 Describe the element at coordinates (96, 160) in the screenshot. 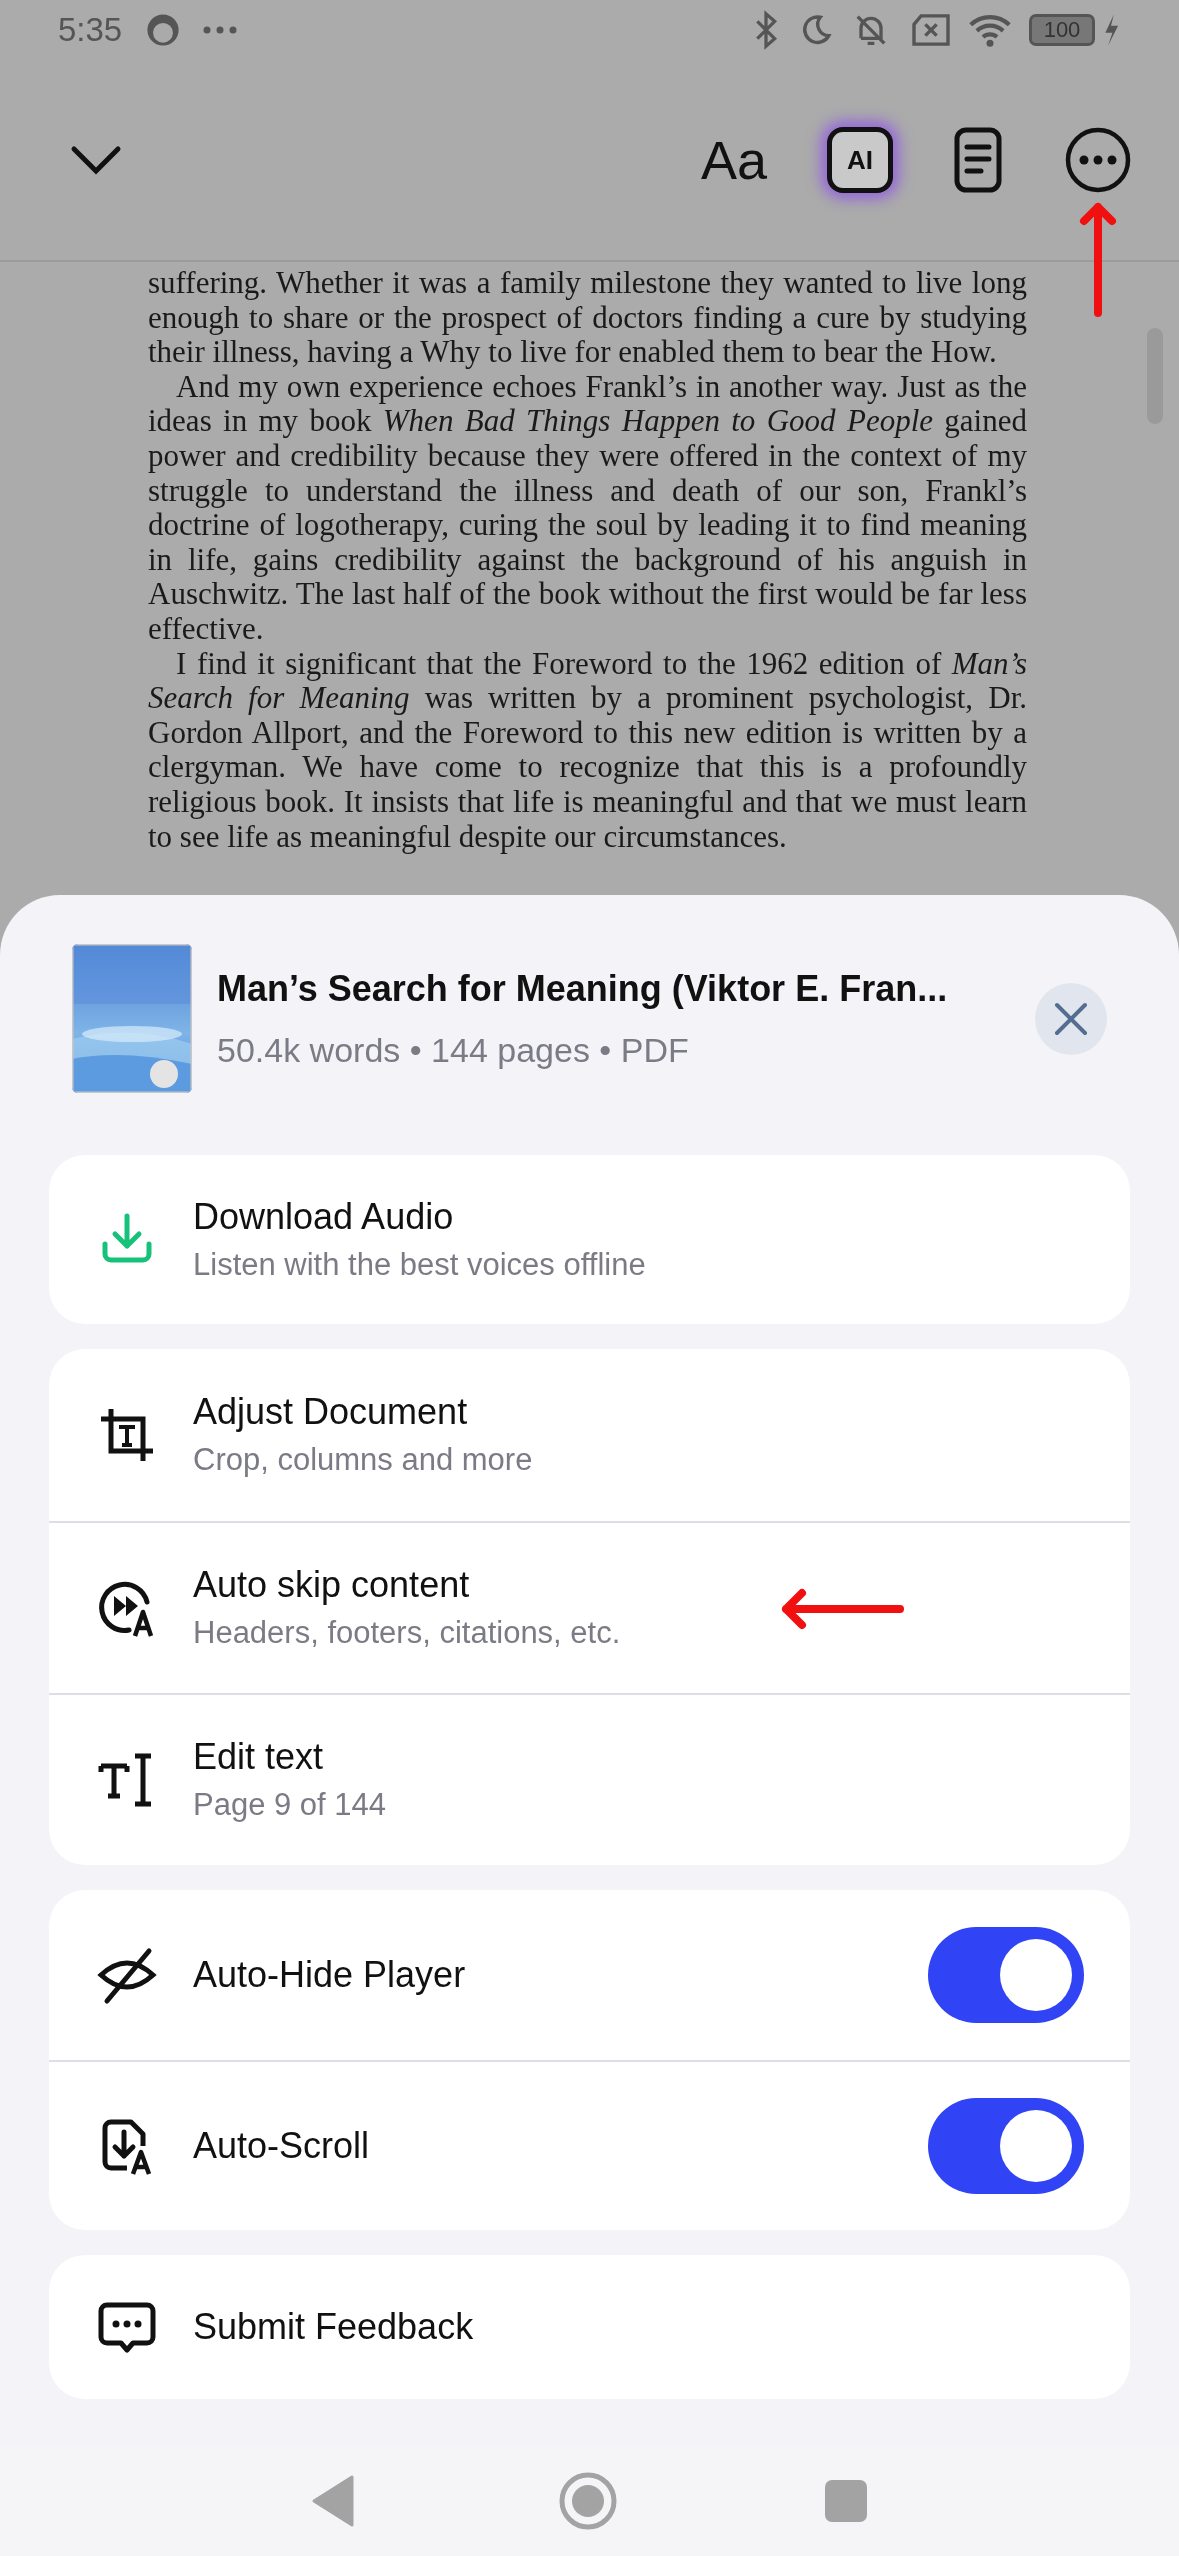

I see `chevron-down-icon` at that location.